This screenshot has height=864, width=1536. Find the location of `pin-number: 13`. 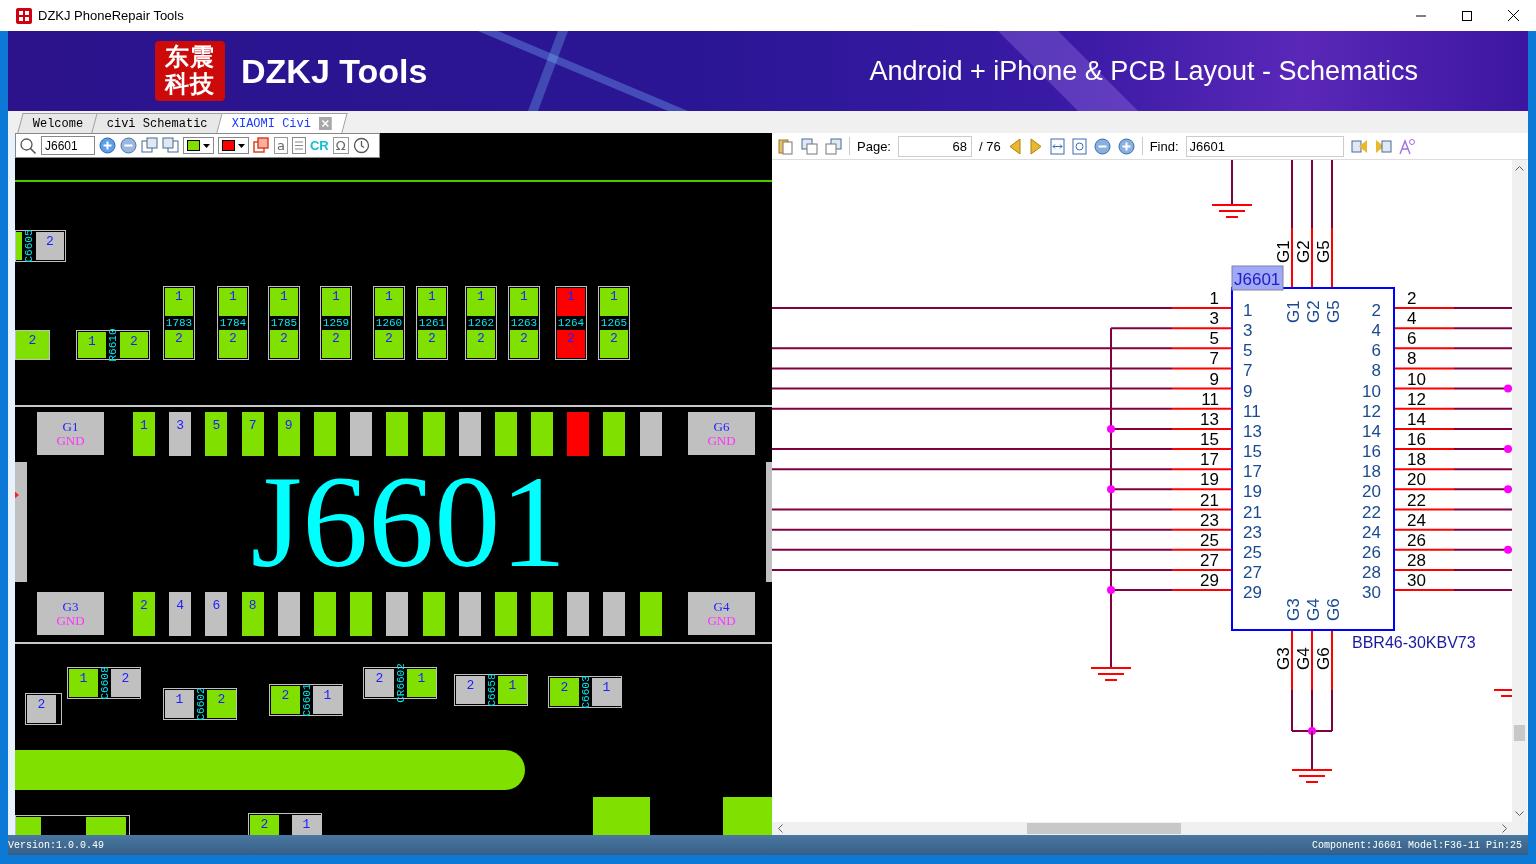

pin-number: 13 is located at coordinates (1209, 419).